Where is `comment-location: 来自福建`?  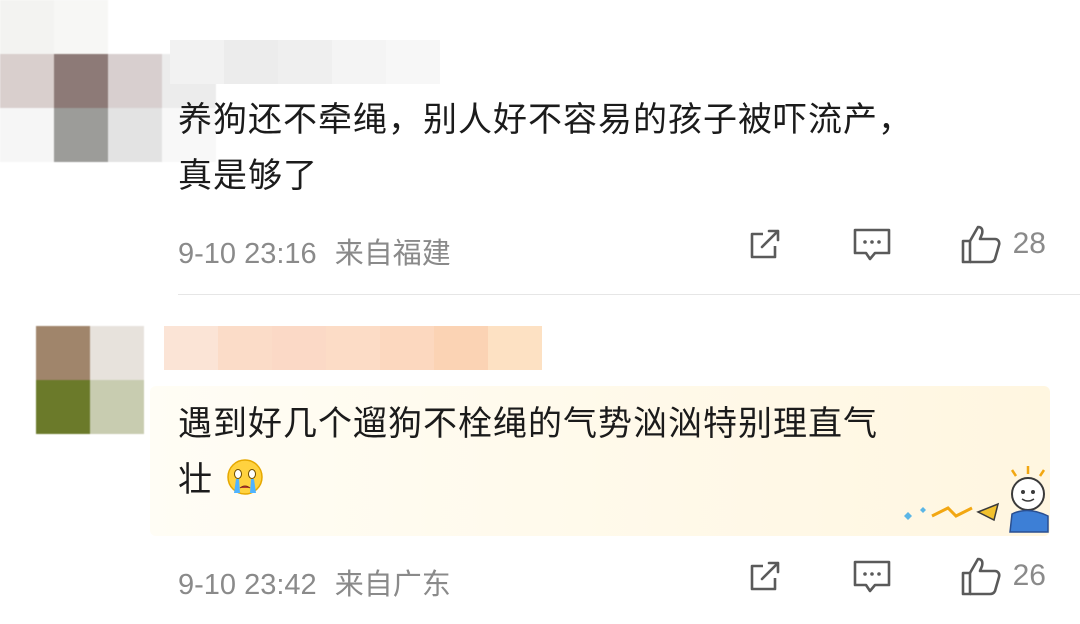
comment-location: 来自福建 is located at coordinates (392, 254).